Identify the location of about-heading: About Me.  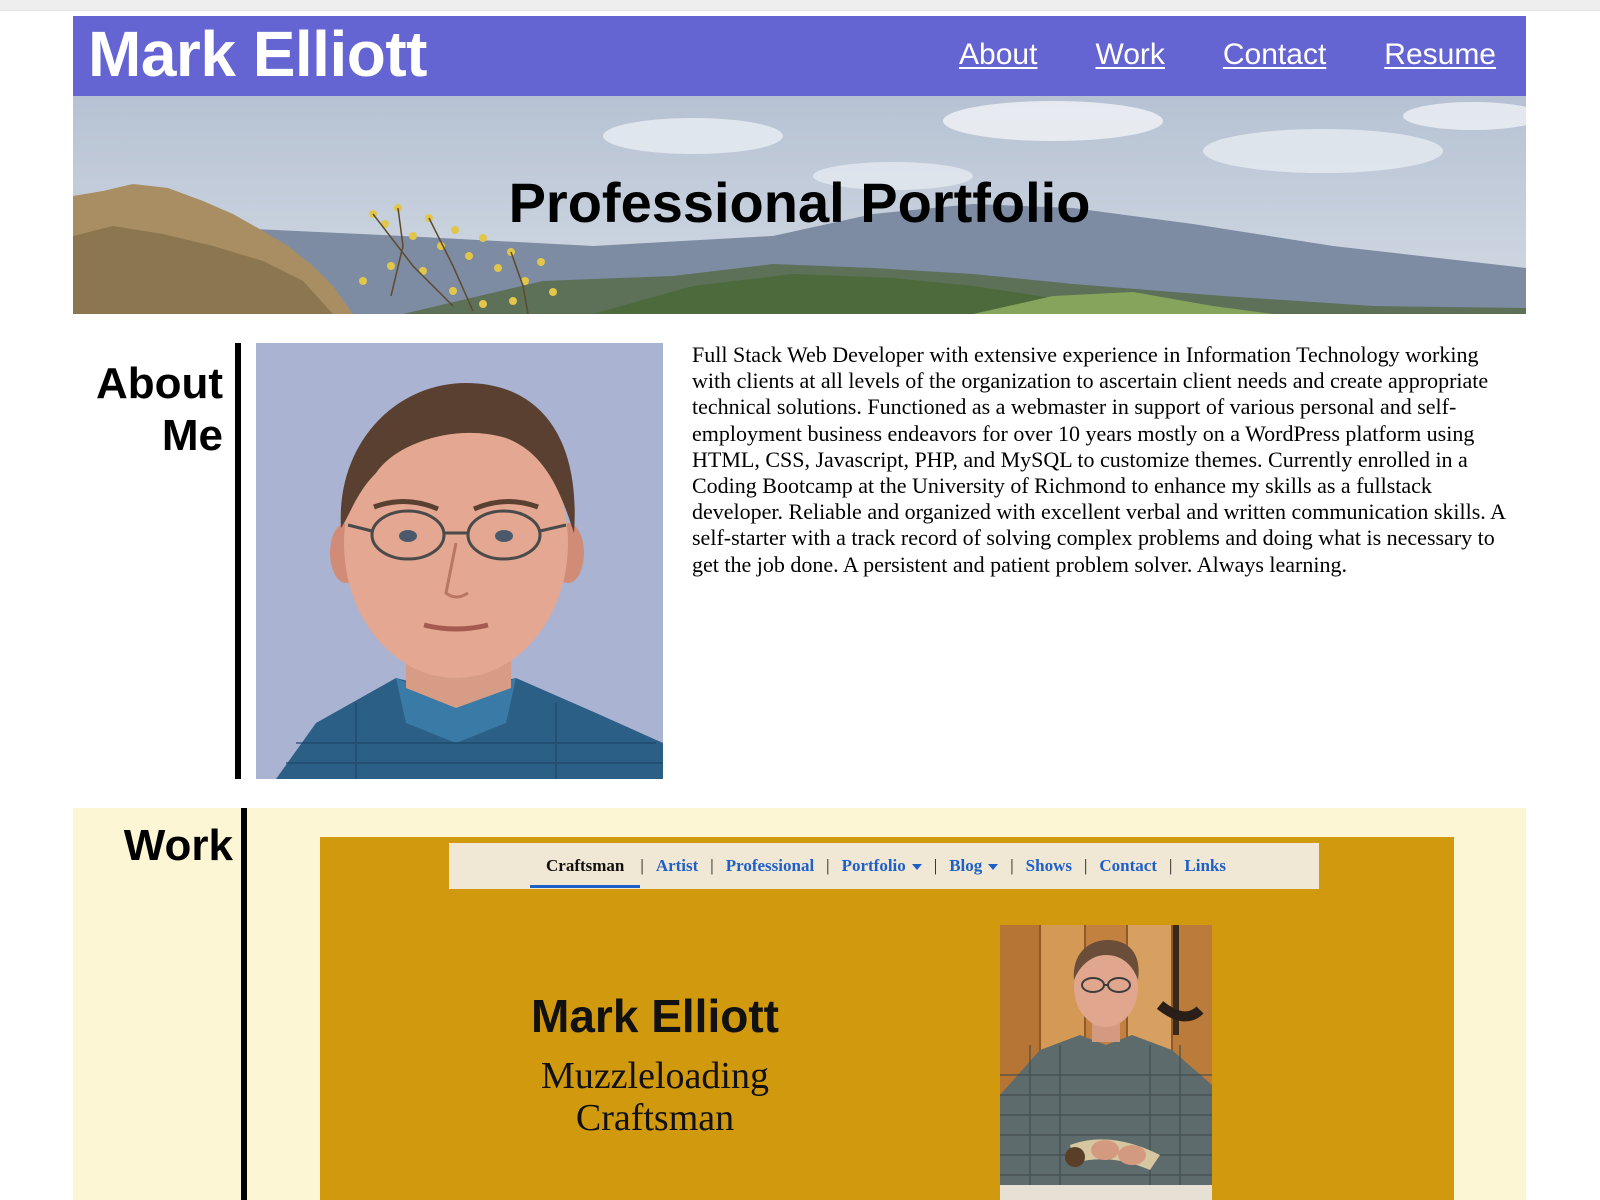
(148, 410).